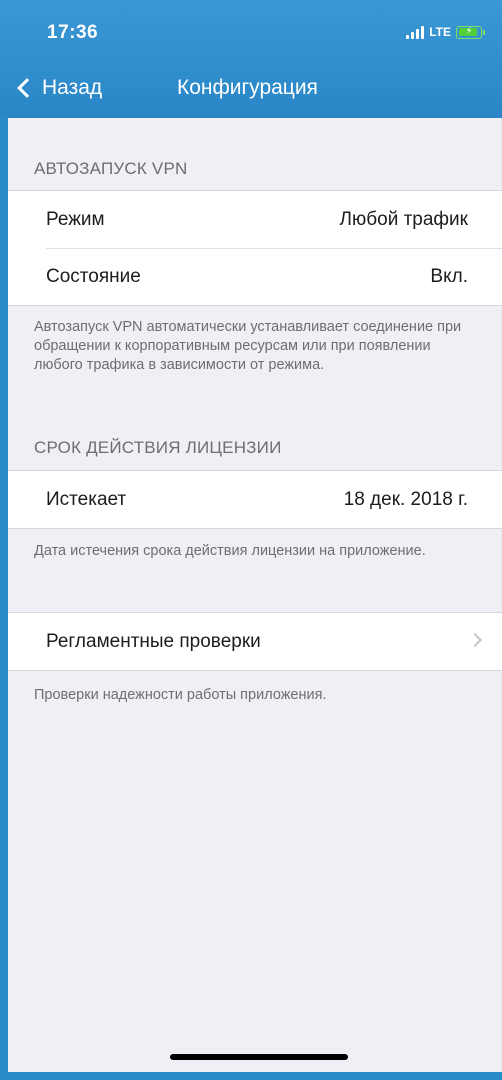 The height and width of the screenshot is (1080, 502). What do you see at coordinates (255, 276) in the screenshot?
I see `row-state: Состояние Вкл.` at bounding box center [255, 276].